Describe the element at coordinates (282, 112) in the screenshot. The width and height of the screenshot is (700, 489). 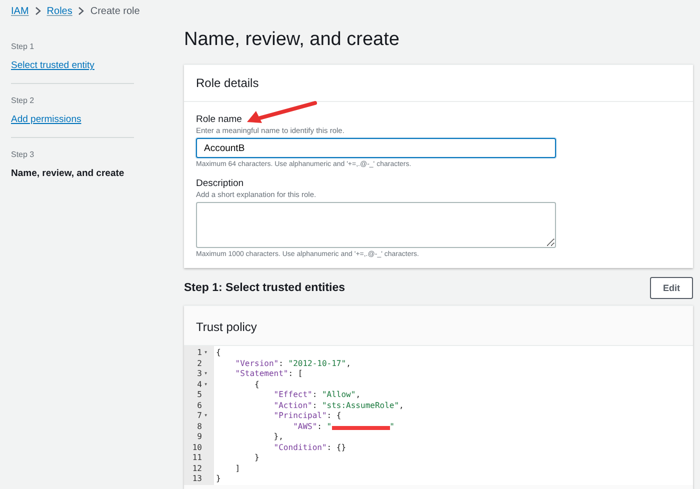
I see `arrow-annotation` at that location.